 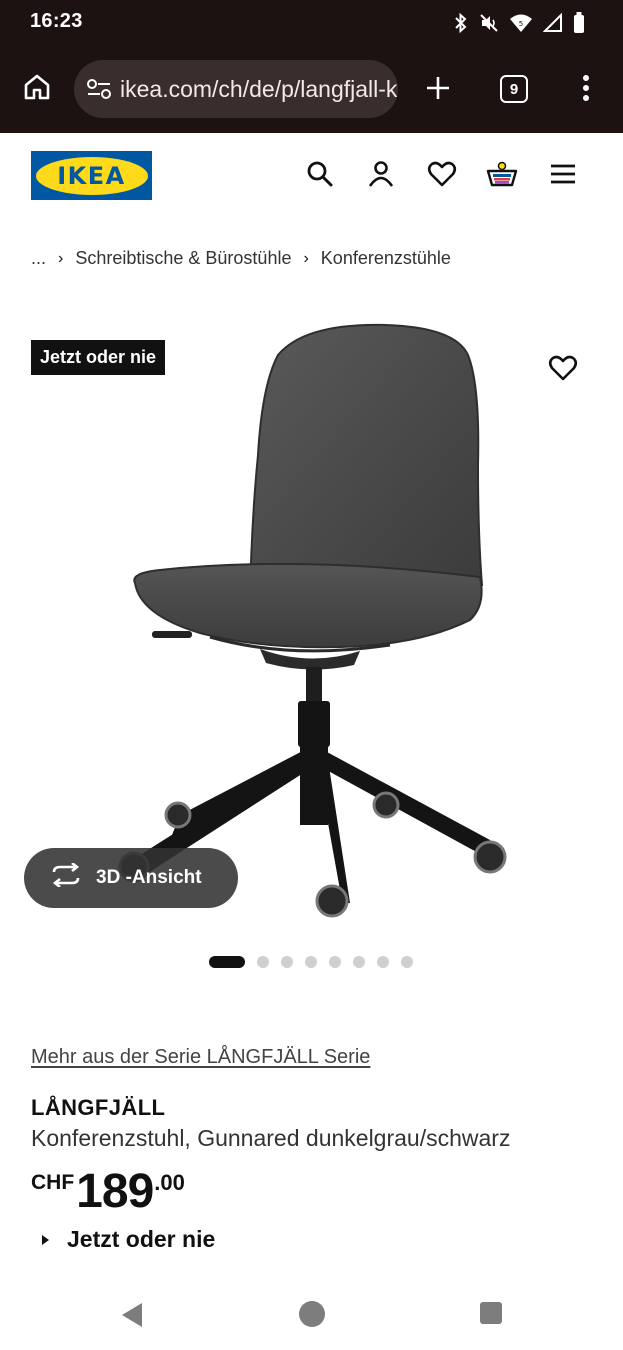 I want to click on svg-text: 5, so click(x=521, y=24).